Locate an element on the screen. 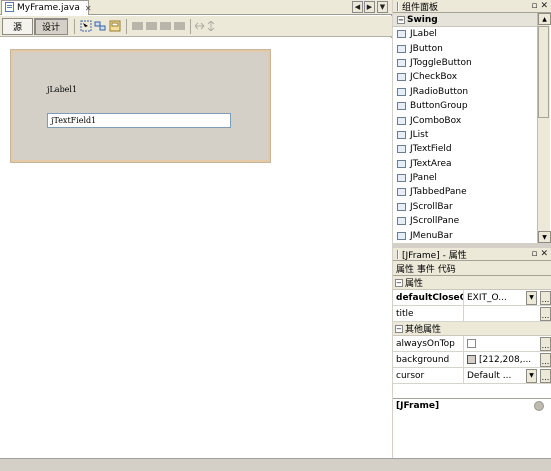 The width and height of the screenshot is (551, 471). palette-item-label: JTextArea is located at coordinates (431, 163).